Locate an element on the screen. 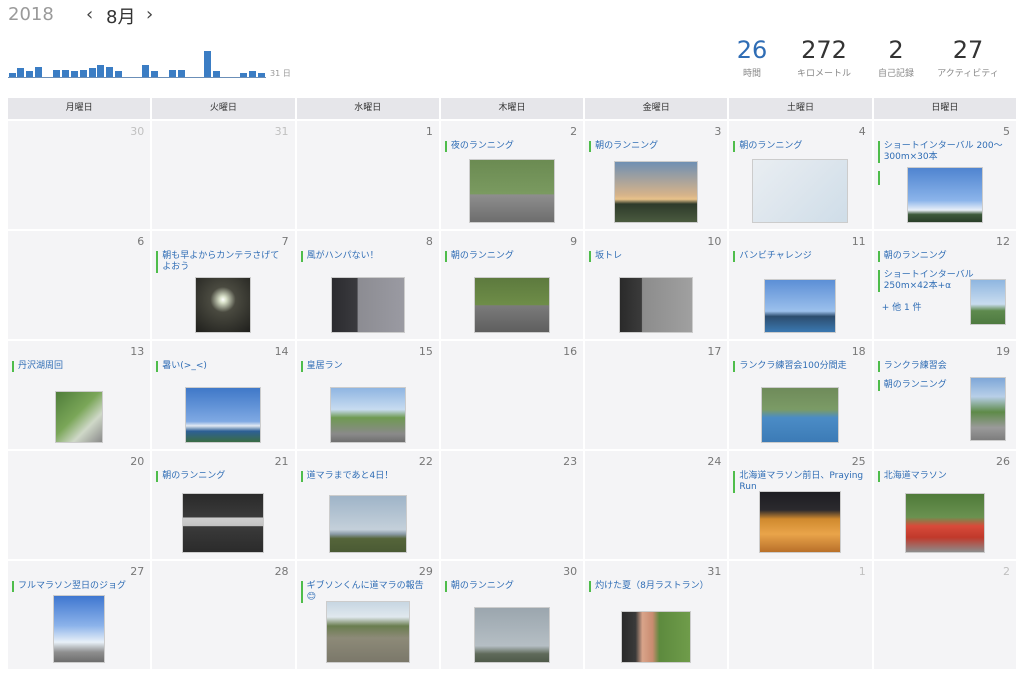  activity-link: ギブソンくんに道マラの報告😊 is located at coordinates (365, 592).